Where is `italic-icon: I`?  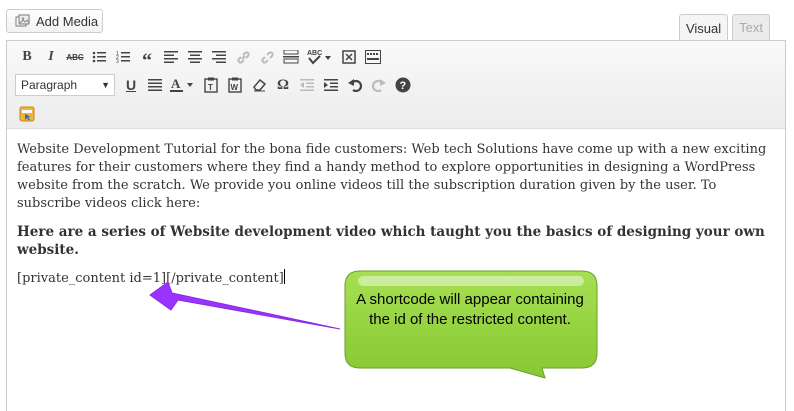 italic-icon: I is located at coordinates (51, 57).